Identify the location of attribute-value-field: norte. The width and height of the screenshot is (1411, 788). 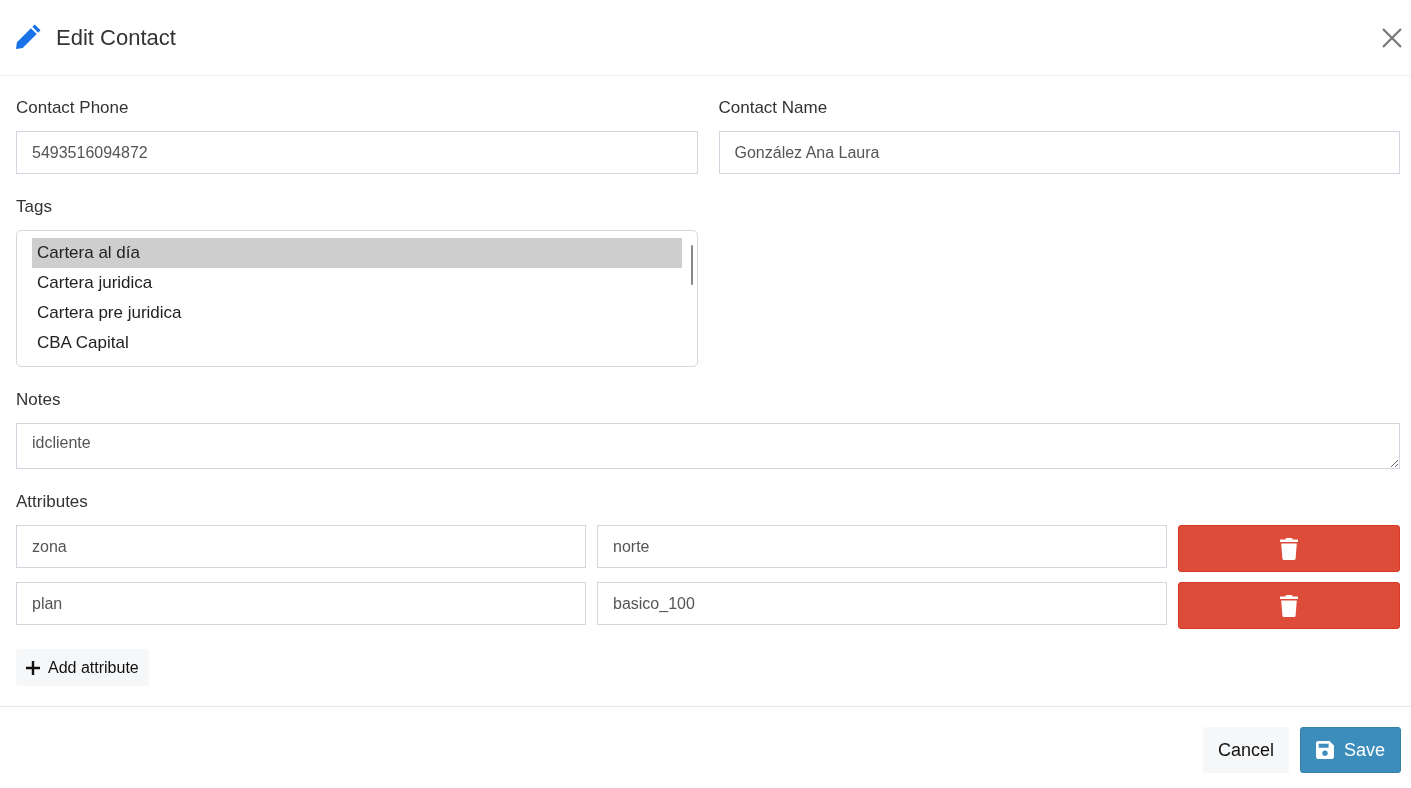
(882, 546).